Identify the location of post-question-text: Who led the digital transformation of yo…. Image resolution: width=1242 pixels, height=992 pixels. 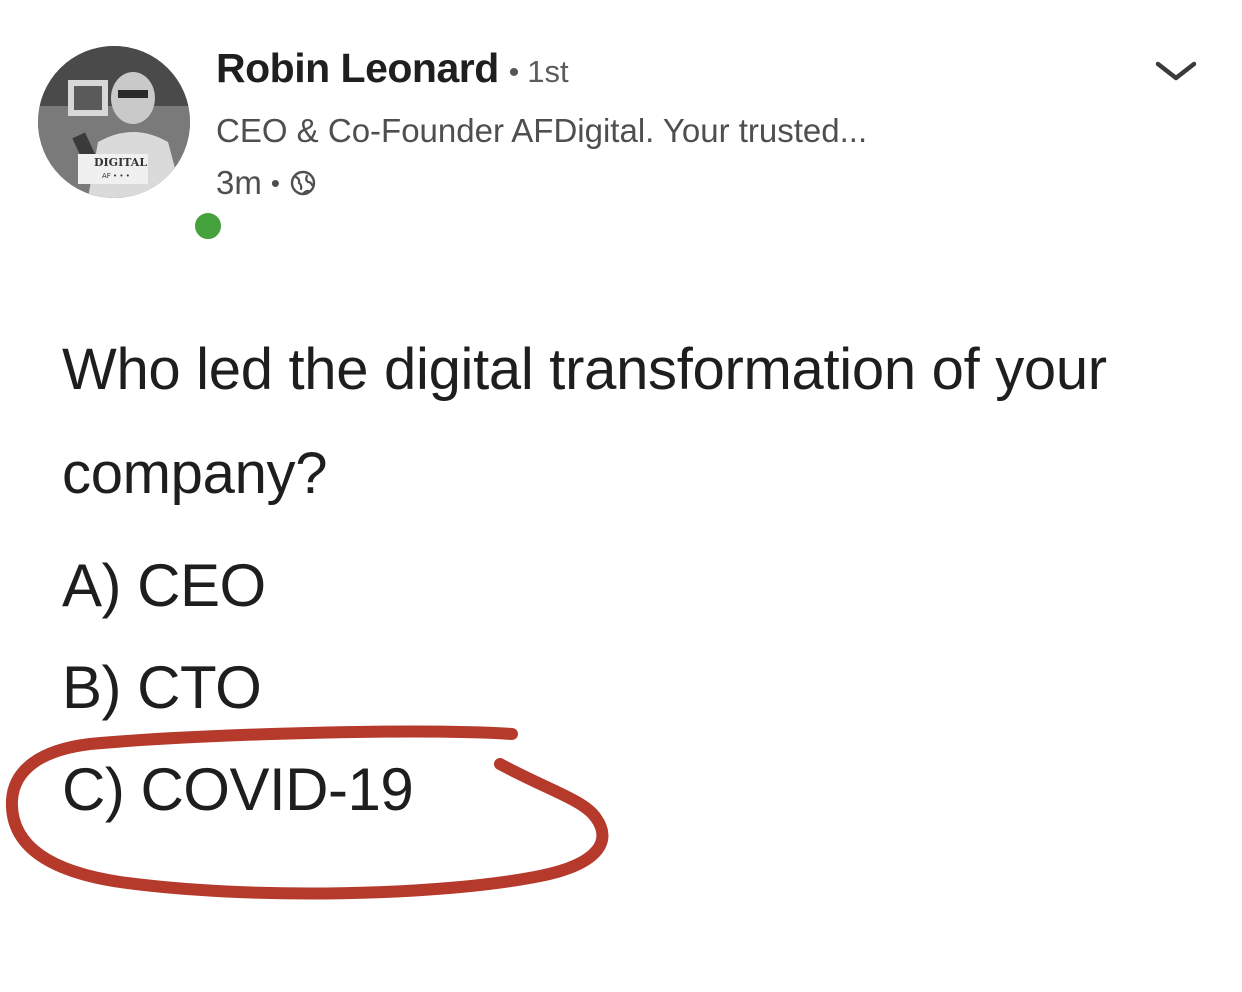
(584, 421).